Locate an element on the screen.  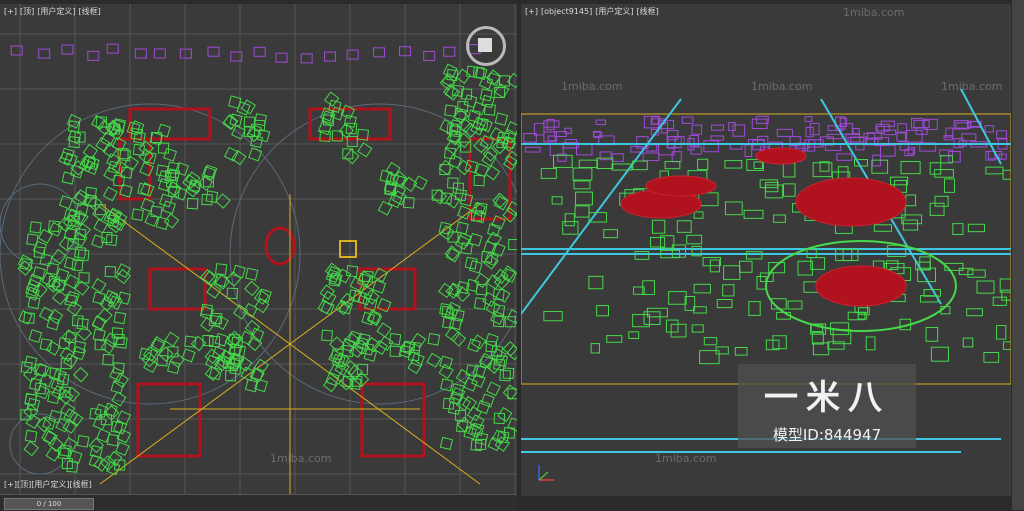
viewport-menu-view: [顶] is located at coordinates (27, 11).